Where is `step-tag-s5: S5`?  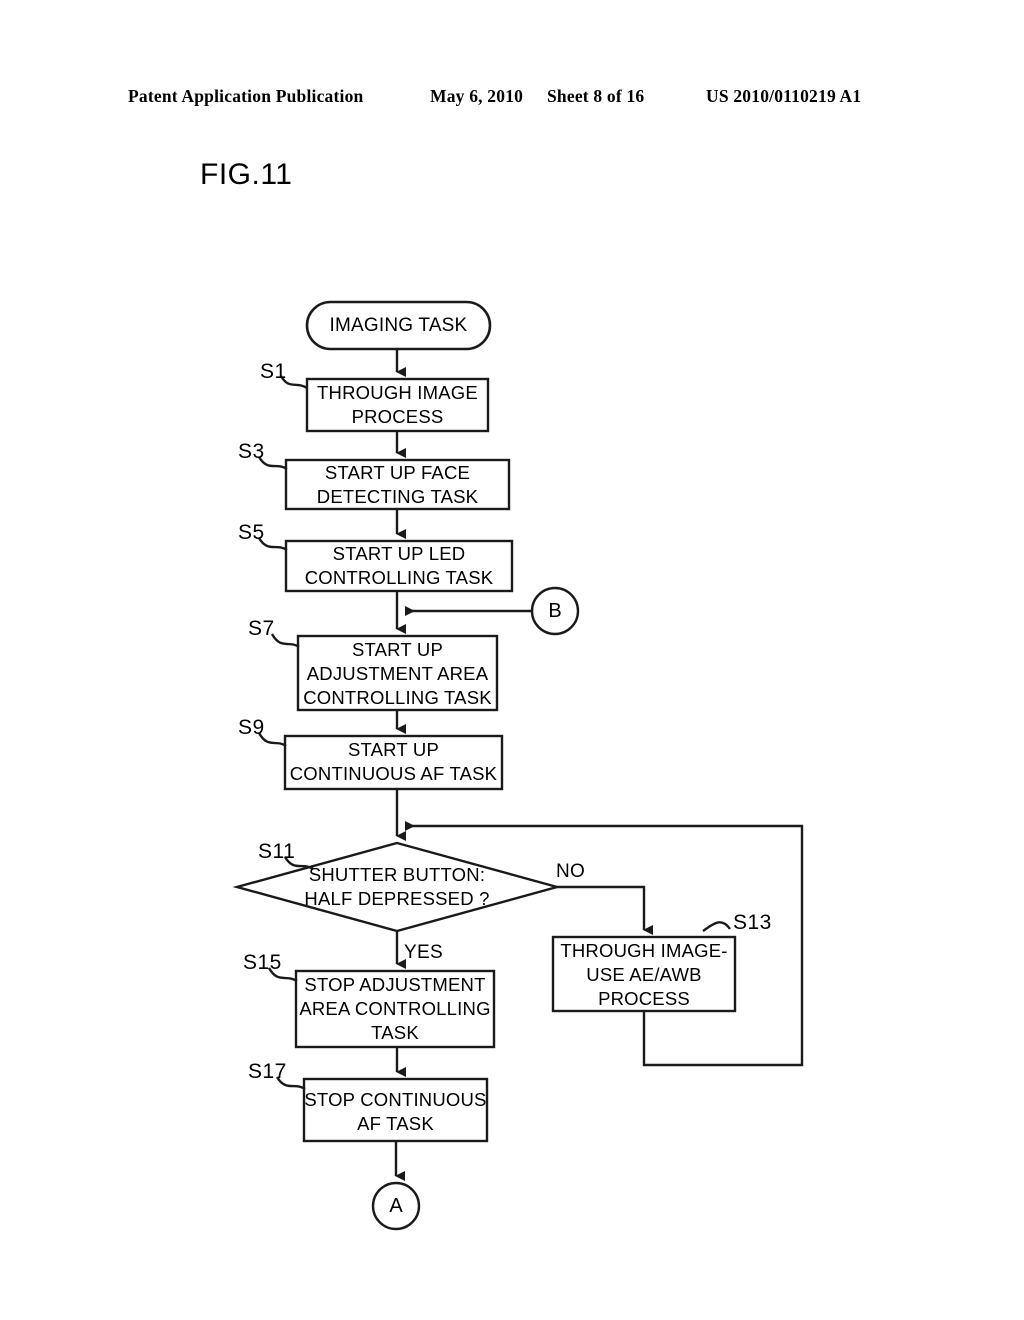
step-tag-s5: S5 is located at coordinates (251, 532).